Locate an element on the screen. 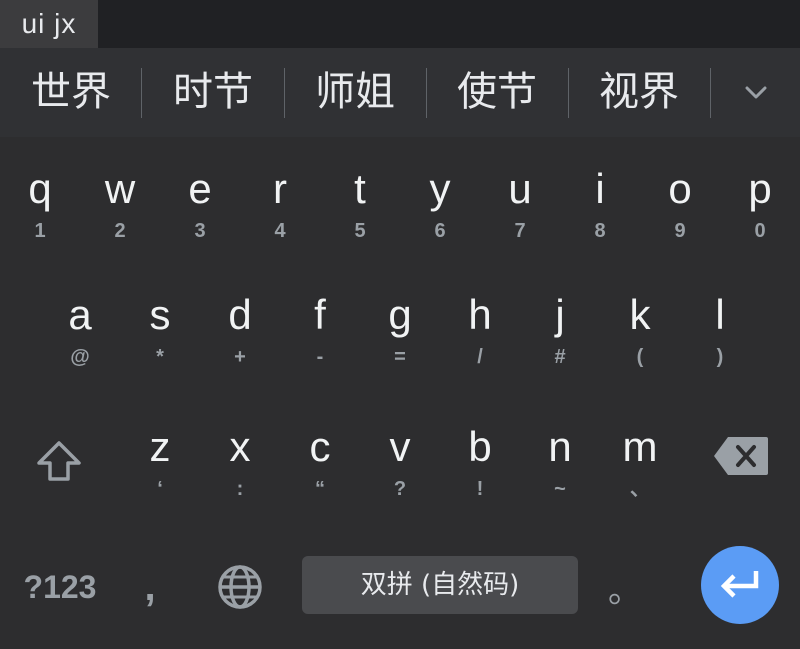  key-j: j # is located at coordinates (560, 328).